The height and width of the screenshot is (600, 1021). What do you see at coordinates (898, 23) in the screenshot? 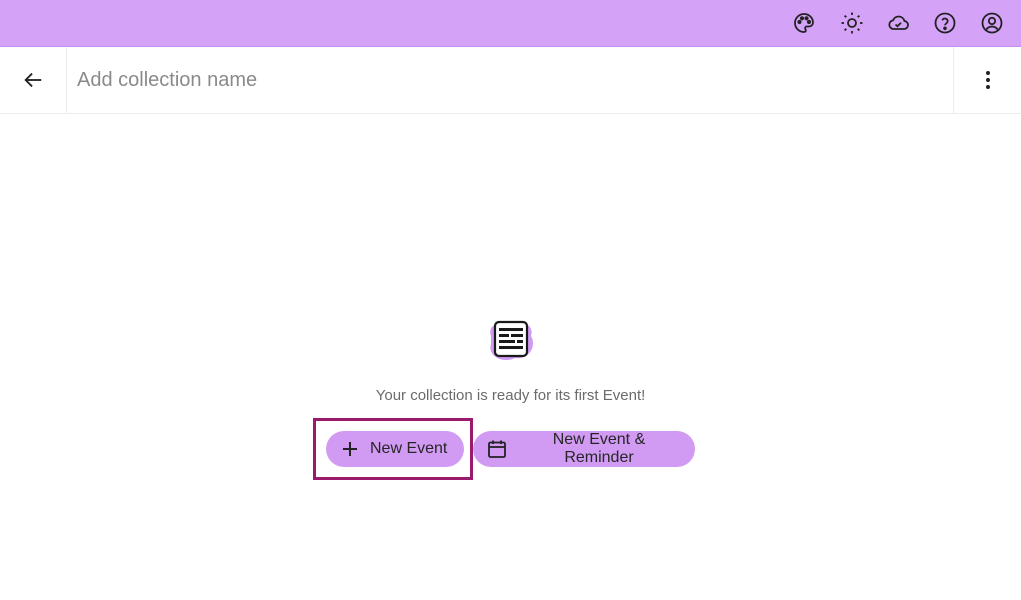
I see `cloud-check-icon` at bounding box center [898, 23].